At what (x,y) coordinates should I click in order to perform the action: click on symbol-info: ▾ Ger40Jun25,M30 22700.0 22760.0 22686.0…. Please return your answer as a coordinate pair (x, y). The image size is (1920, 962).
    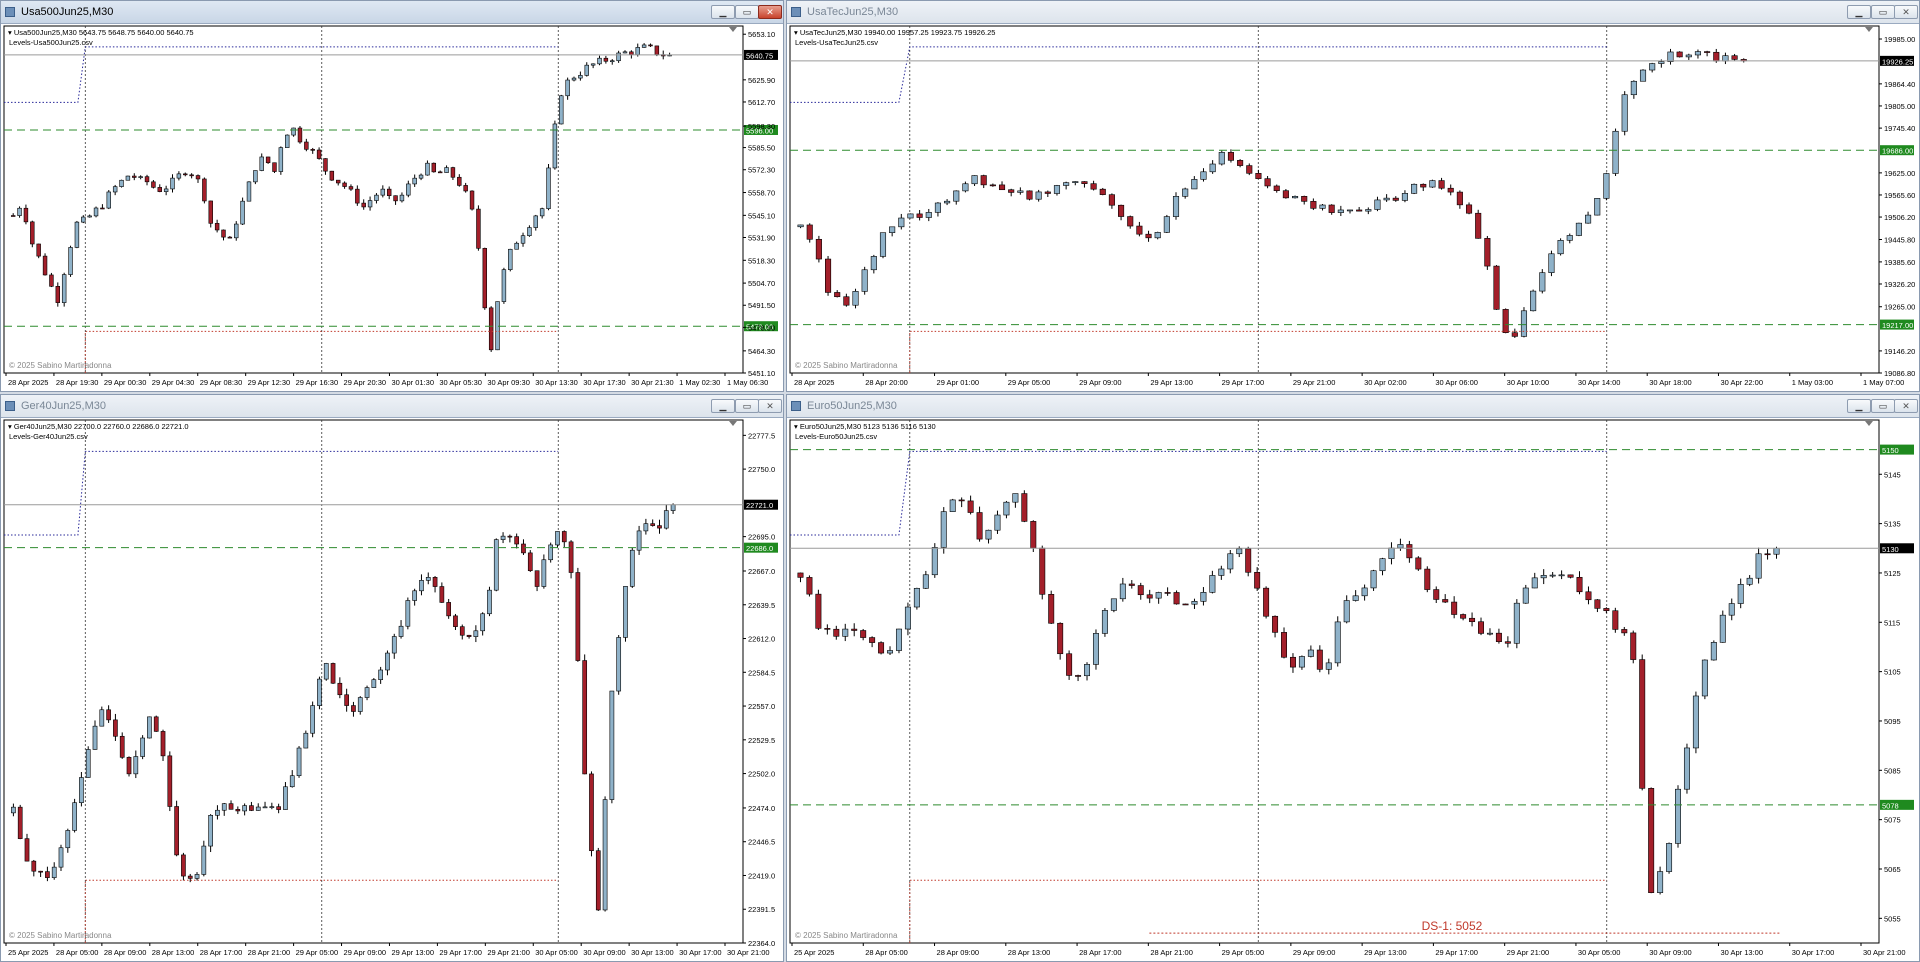
    Looking at the image, I should click on (98, 426).